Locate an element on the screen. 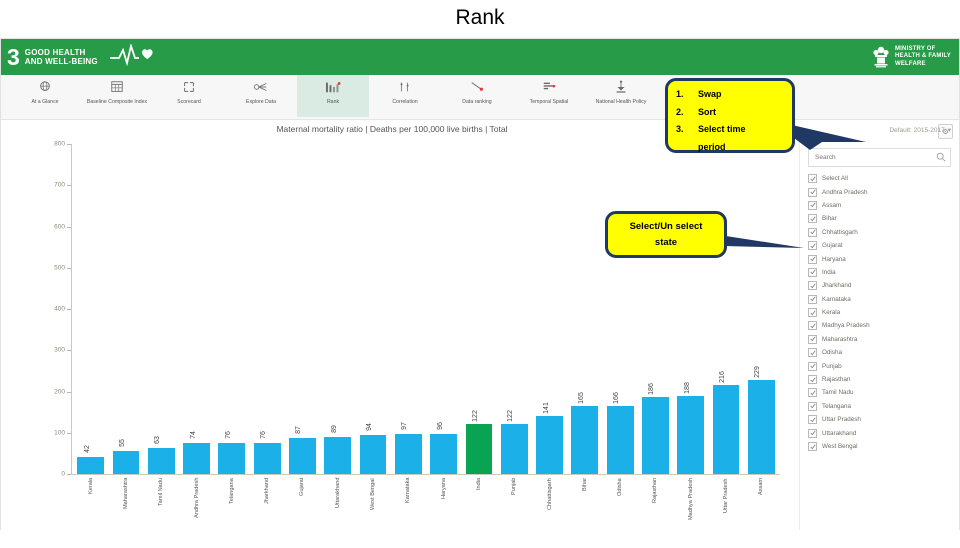 Image resolution: width=960 pixels, height=548 pixels. toolbar-item-baseline-composite-index: Baseline Composite Index is located at coordinates (117, 96).